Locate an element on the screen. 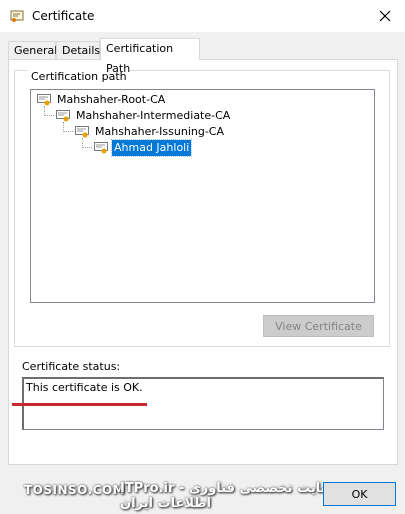  tree-node-label-selected: Ahmad Jahloli is located at coordinates (151, 148).